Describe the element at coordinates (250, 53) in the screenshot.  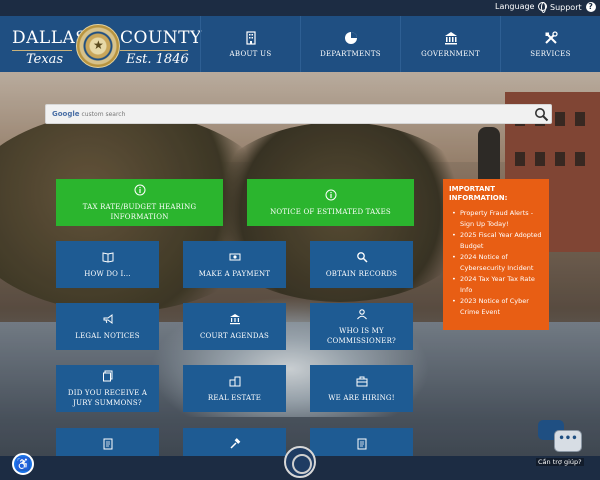
I see `nav-label: ABOUT US` at that location.